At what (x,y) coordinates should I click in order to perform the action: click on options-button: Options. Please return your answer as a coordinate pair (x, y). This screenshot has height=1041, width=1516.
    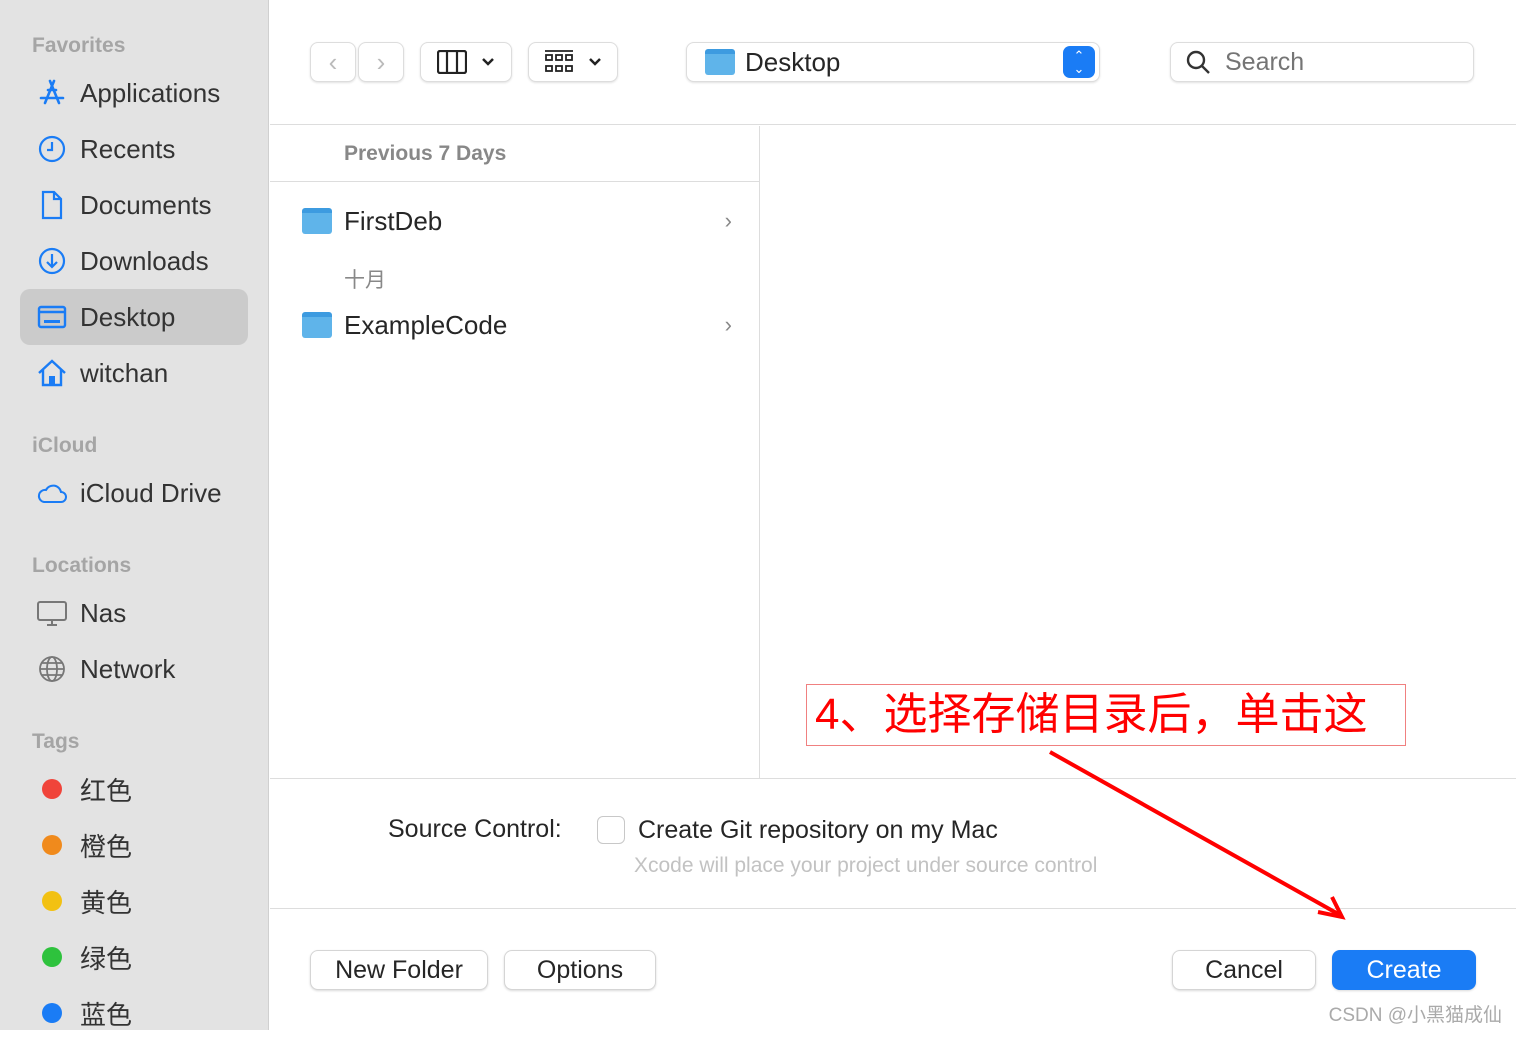
    Looking at the image, I should click on (580, 970).